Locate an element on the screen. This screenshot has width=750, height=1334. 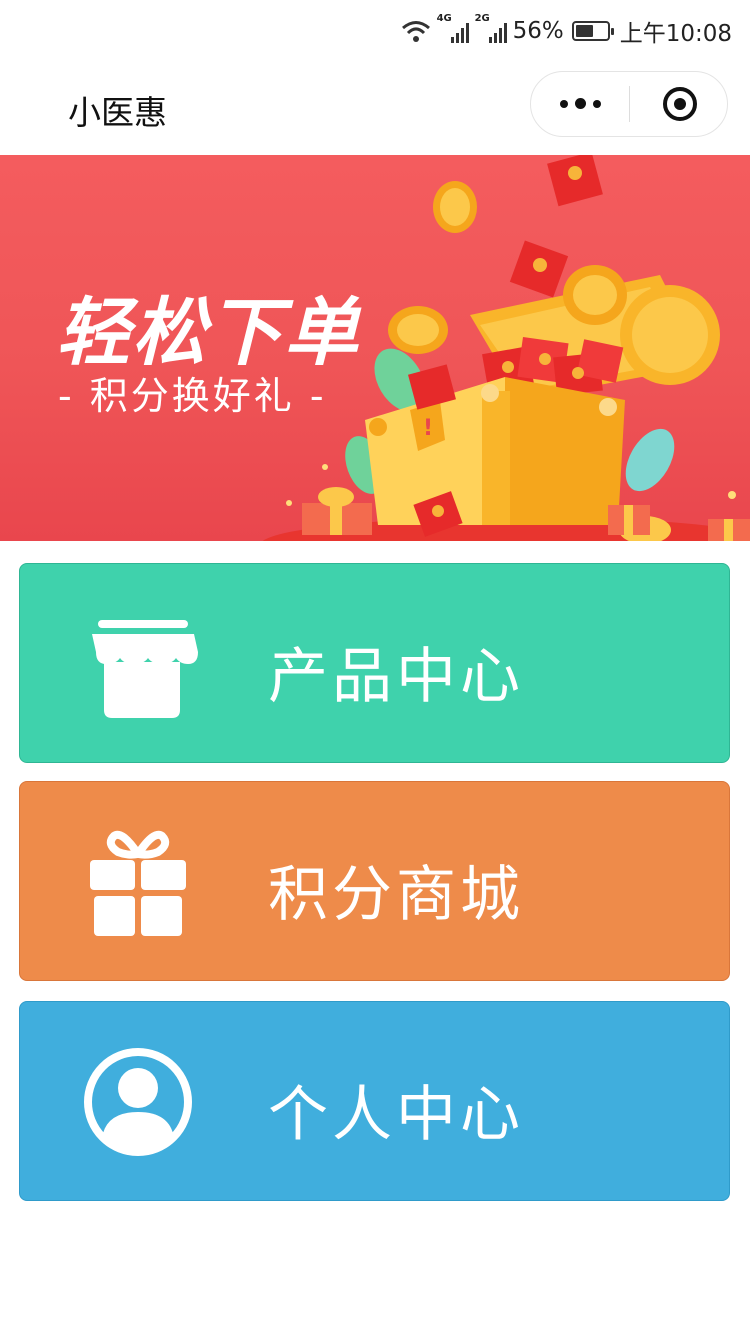
gift-icon is located at coordinates (138, 883).